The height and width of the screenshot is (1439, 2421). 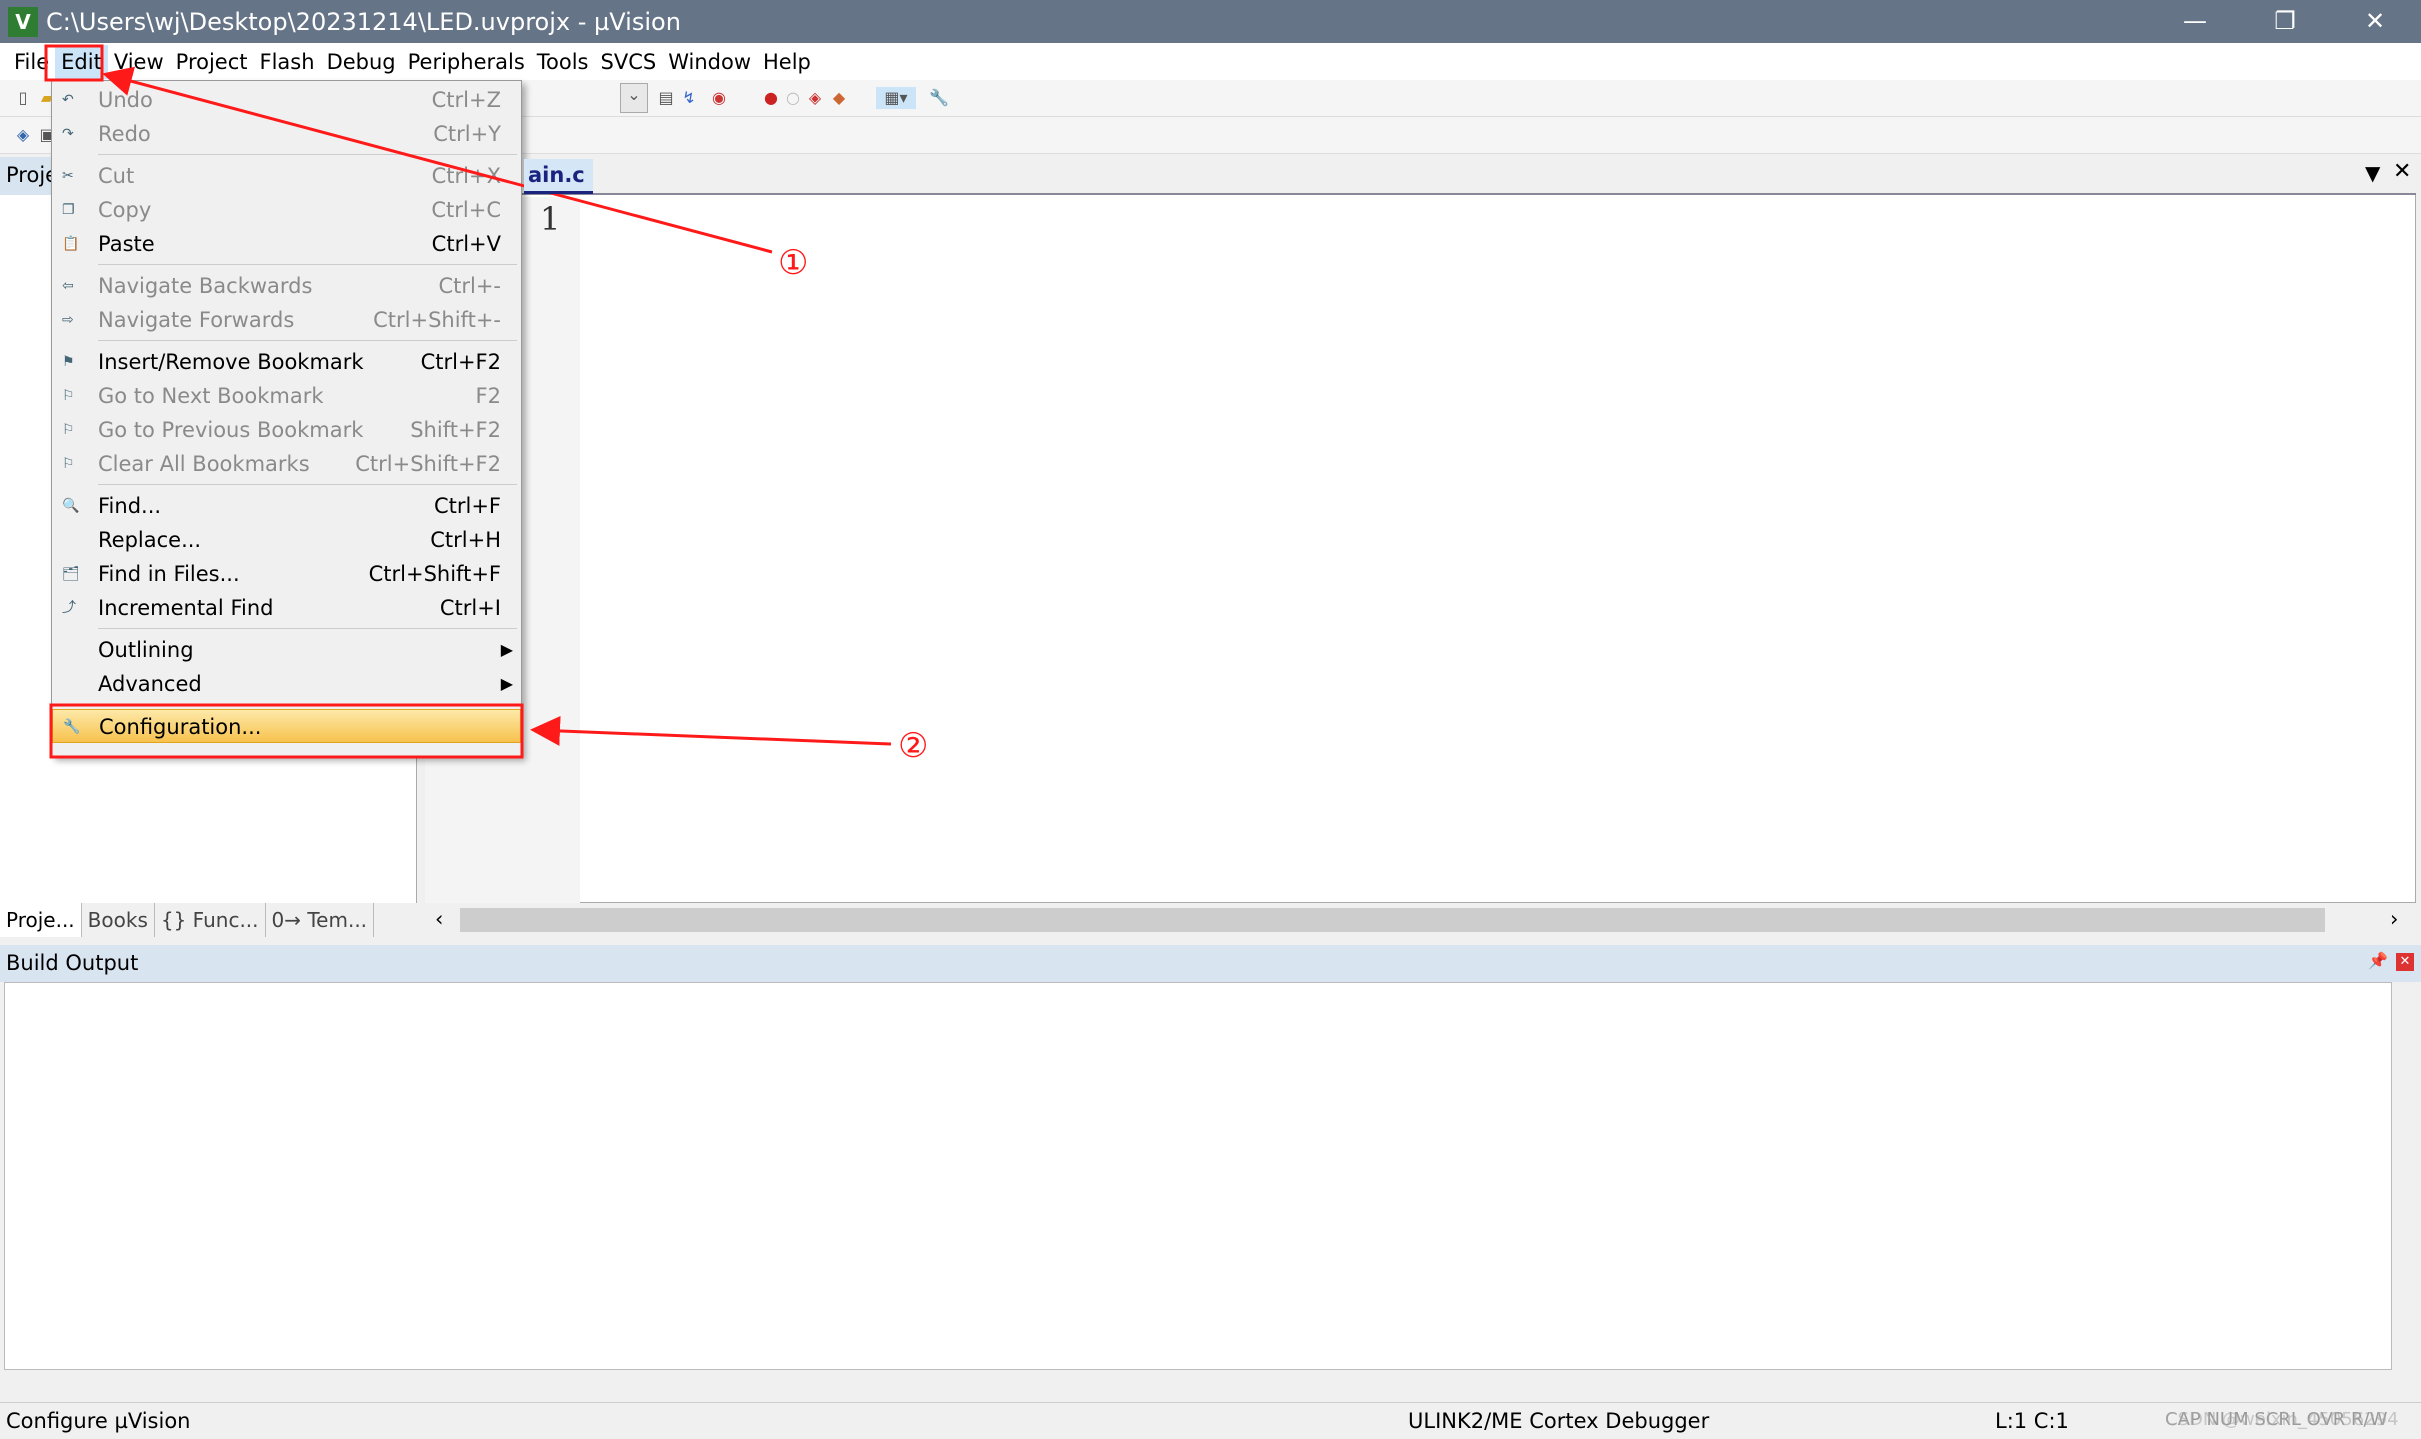 What do you see at coordinates (286, 684) in the screenshot?
I see `menu-item-advanced: Advanced ▶` at bounding box center [286, 684].